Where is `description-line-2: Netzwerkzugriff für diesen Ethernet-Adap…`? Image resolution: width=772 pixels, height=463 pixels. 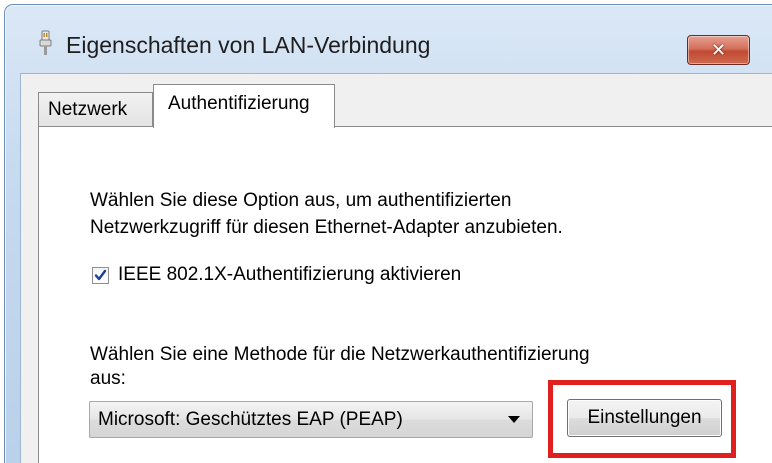
description-line-2: Netzwerkzugriff für diesen Ethernet-Adap… is located at coordinates (326, 227).